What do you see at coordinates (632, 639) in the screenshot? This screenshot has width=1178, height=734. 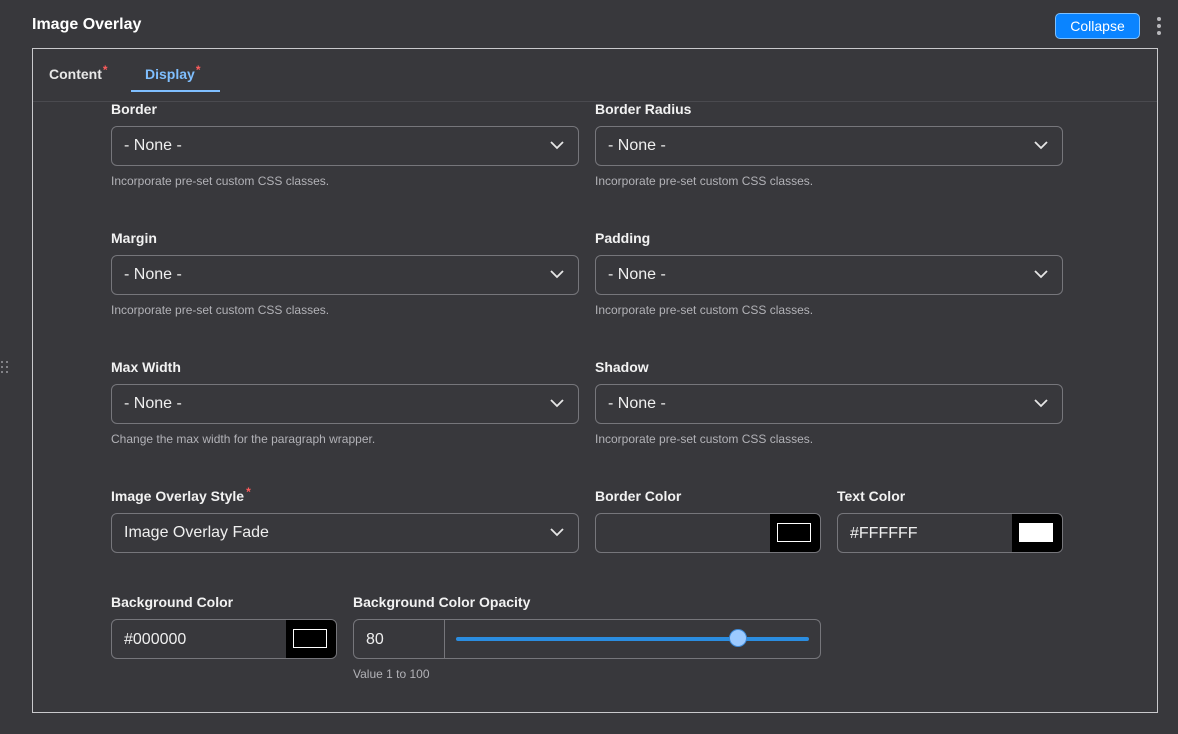 I see `bg-opacity-slider-track` at bounding box center [632, 639].